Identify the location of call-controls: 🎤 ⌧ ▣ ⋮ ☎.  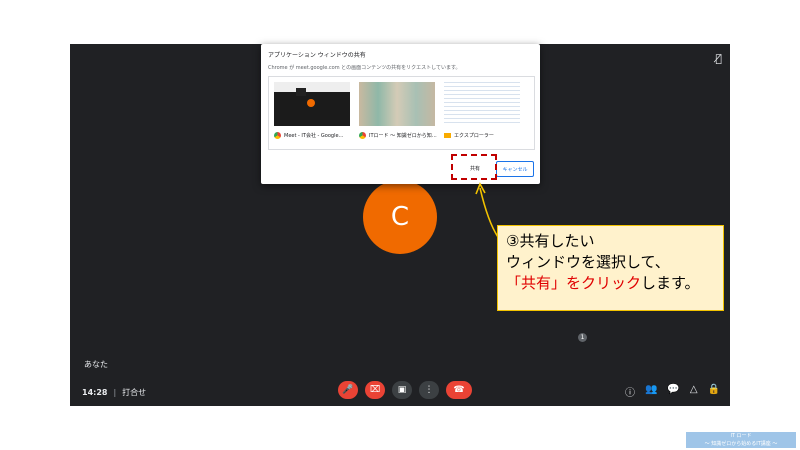
(405, 390).